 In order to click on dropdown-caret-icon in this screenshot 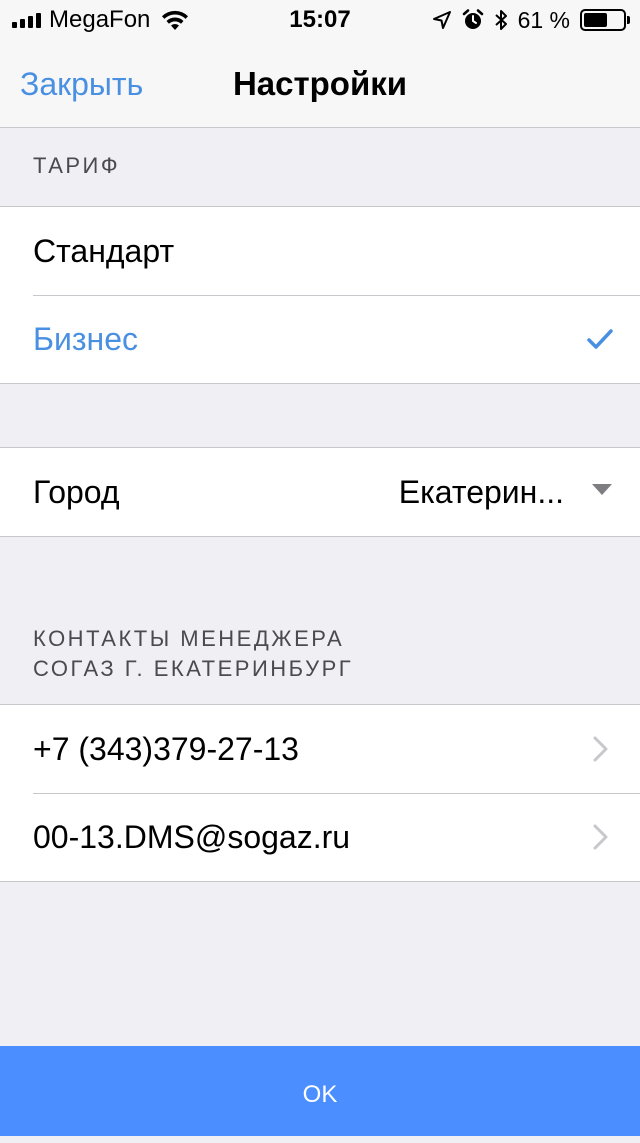, I will do `click(602, 489)`.